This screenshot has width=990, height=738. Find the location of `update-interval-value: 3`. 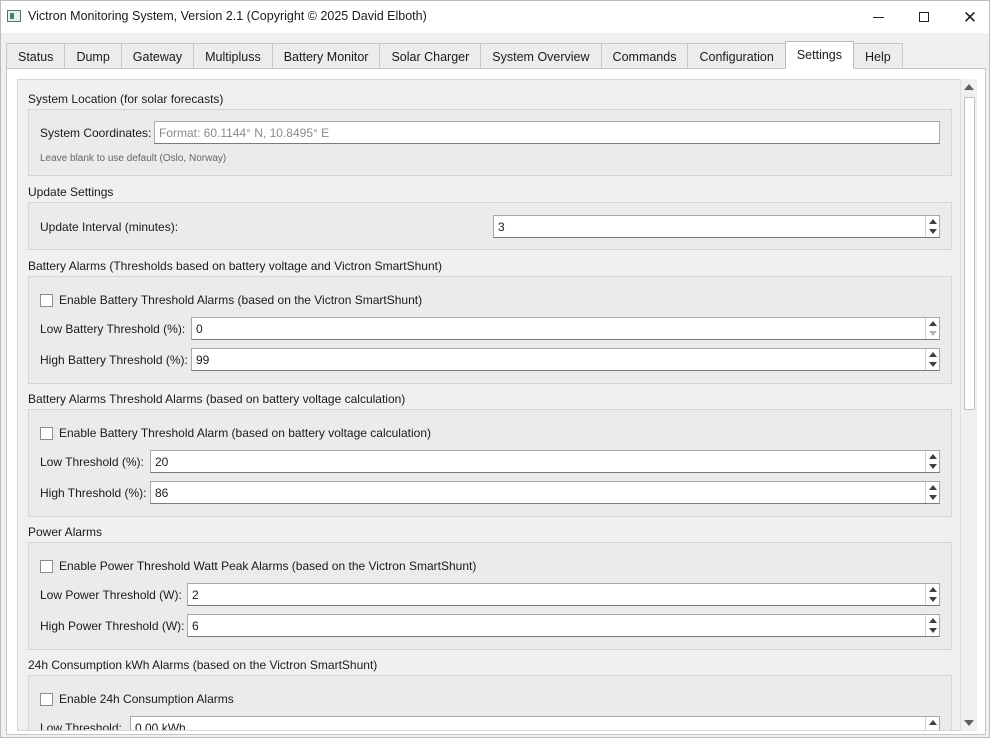

update-interval-value: 3 is located at coordinates (501, 227).